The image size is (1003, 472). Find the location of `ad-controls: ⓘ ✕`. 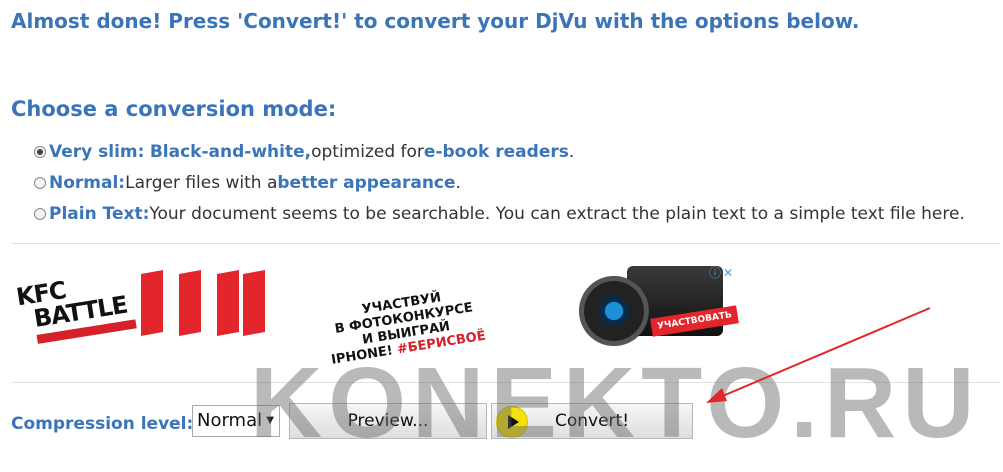

ad-controls: ⓘ ✕ is located at coordinates (720, 272).